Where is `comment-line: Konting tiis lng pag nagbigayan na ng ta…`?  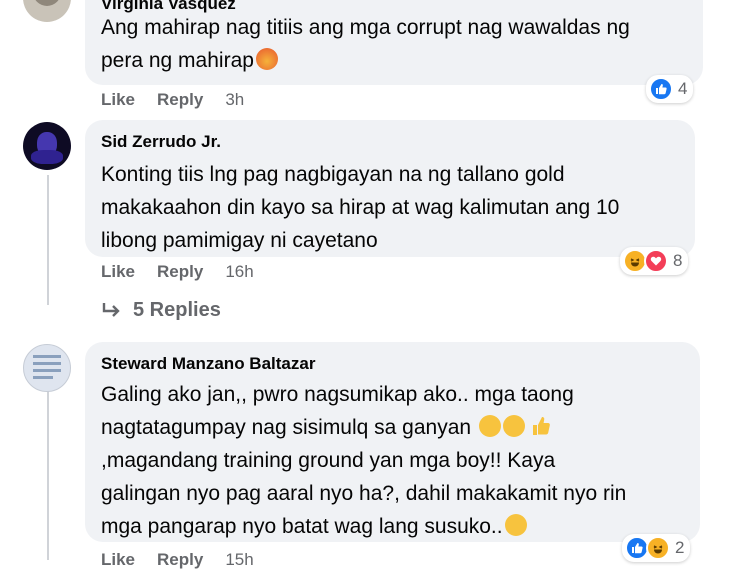 comment-line: Konting tiis lng pag nagbigayan na ng ta… is located at coordinates (333, 174).